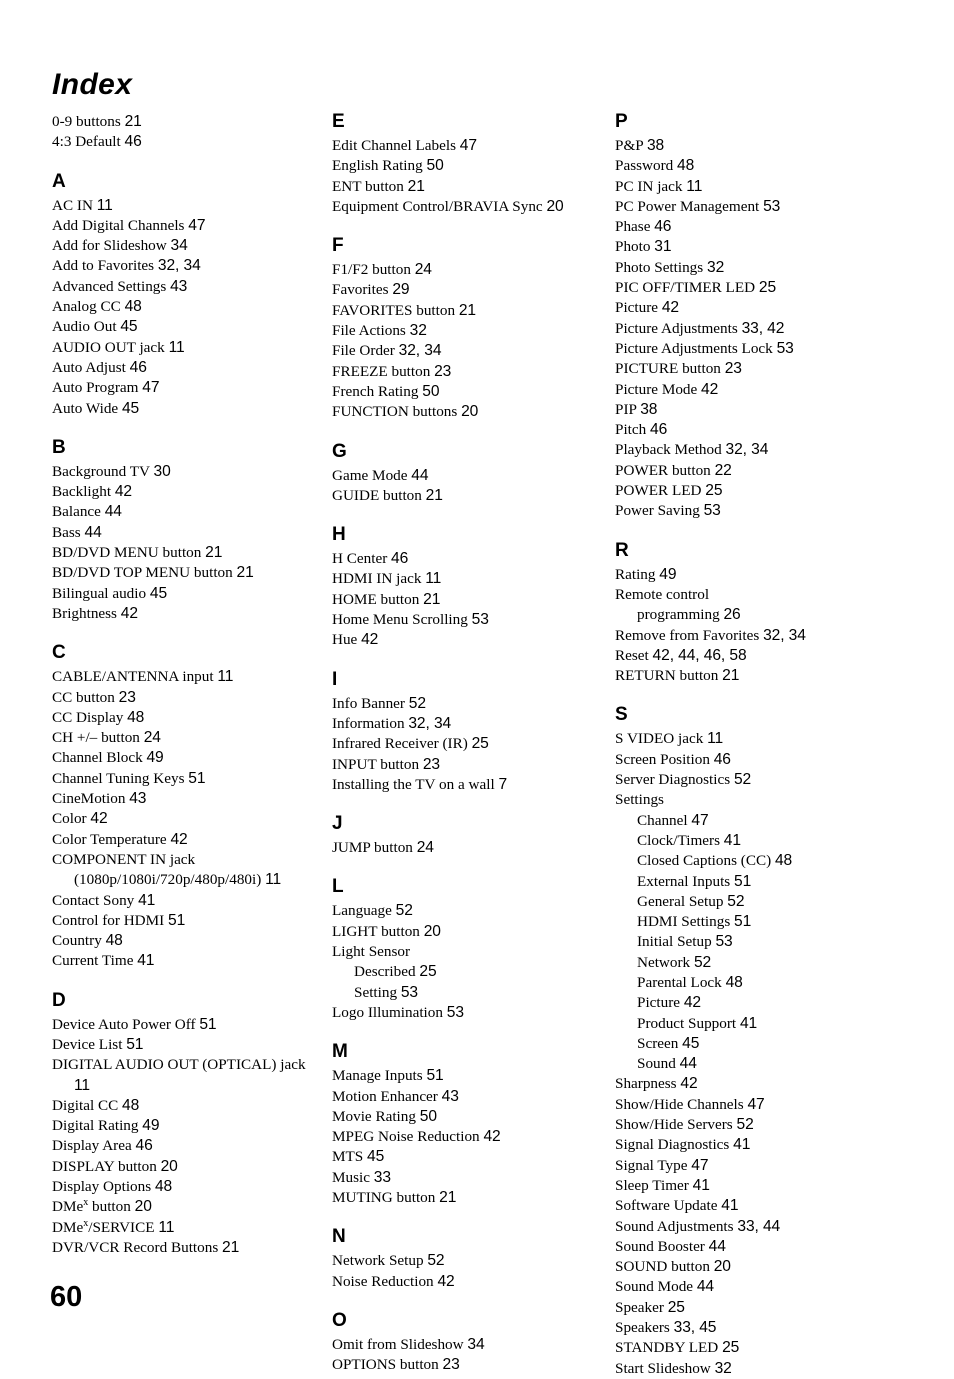 The image size is (954, 1379). I want to click on index-entry: File Actions 32, so click(466, 331).